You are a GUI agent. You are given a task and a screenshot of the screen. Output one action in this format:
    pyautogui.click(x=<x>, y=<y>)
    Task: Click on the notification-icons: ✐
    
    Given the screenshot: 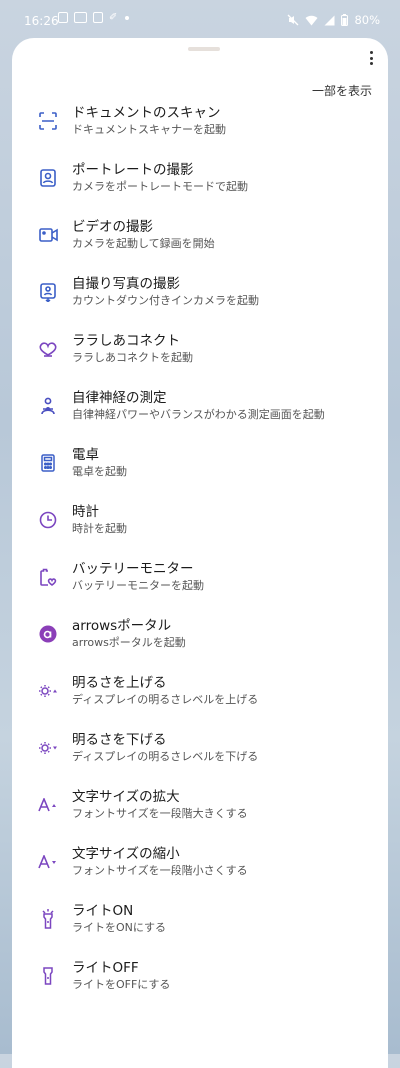 What is the action you would take?
    pyautogui.click(x=94, y=17)
    